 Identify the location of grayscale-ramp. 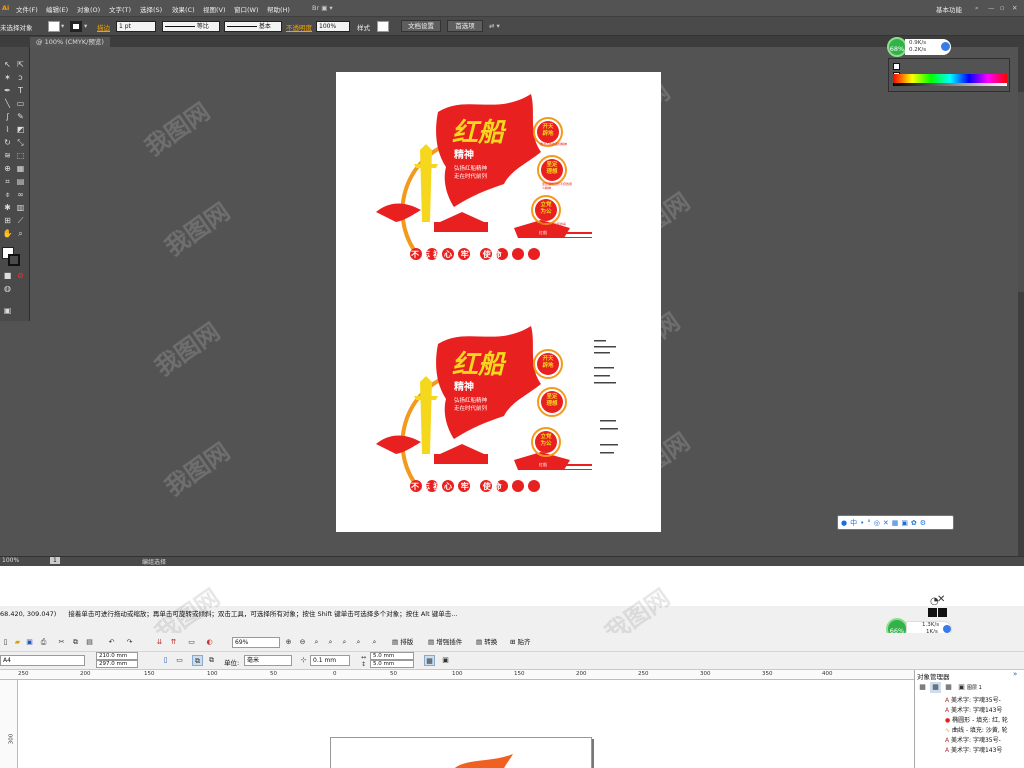
(950, 84).